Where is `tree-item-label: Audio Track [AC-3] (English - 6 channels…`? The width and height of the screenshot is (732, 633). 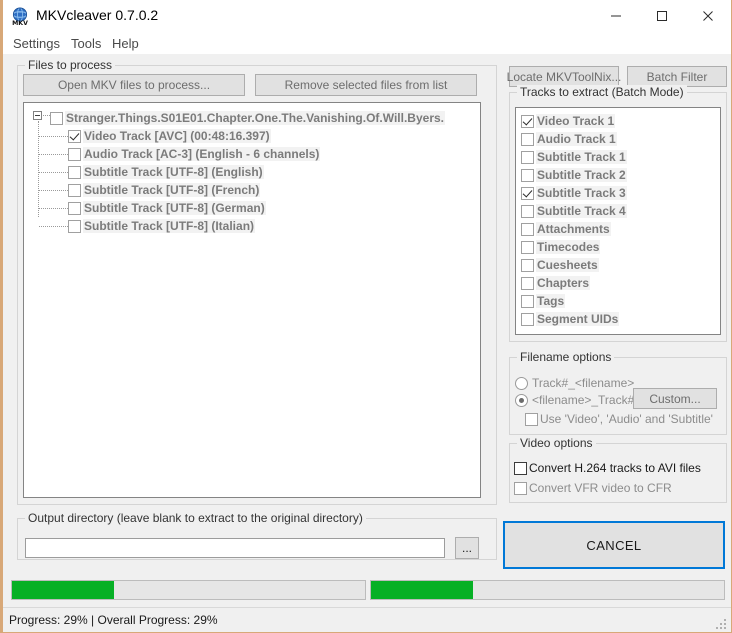 tree-item-label: Audio Track [AC-3] (English - 6 channels… is located at coordinates (202, 154).